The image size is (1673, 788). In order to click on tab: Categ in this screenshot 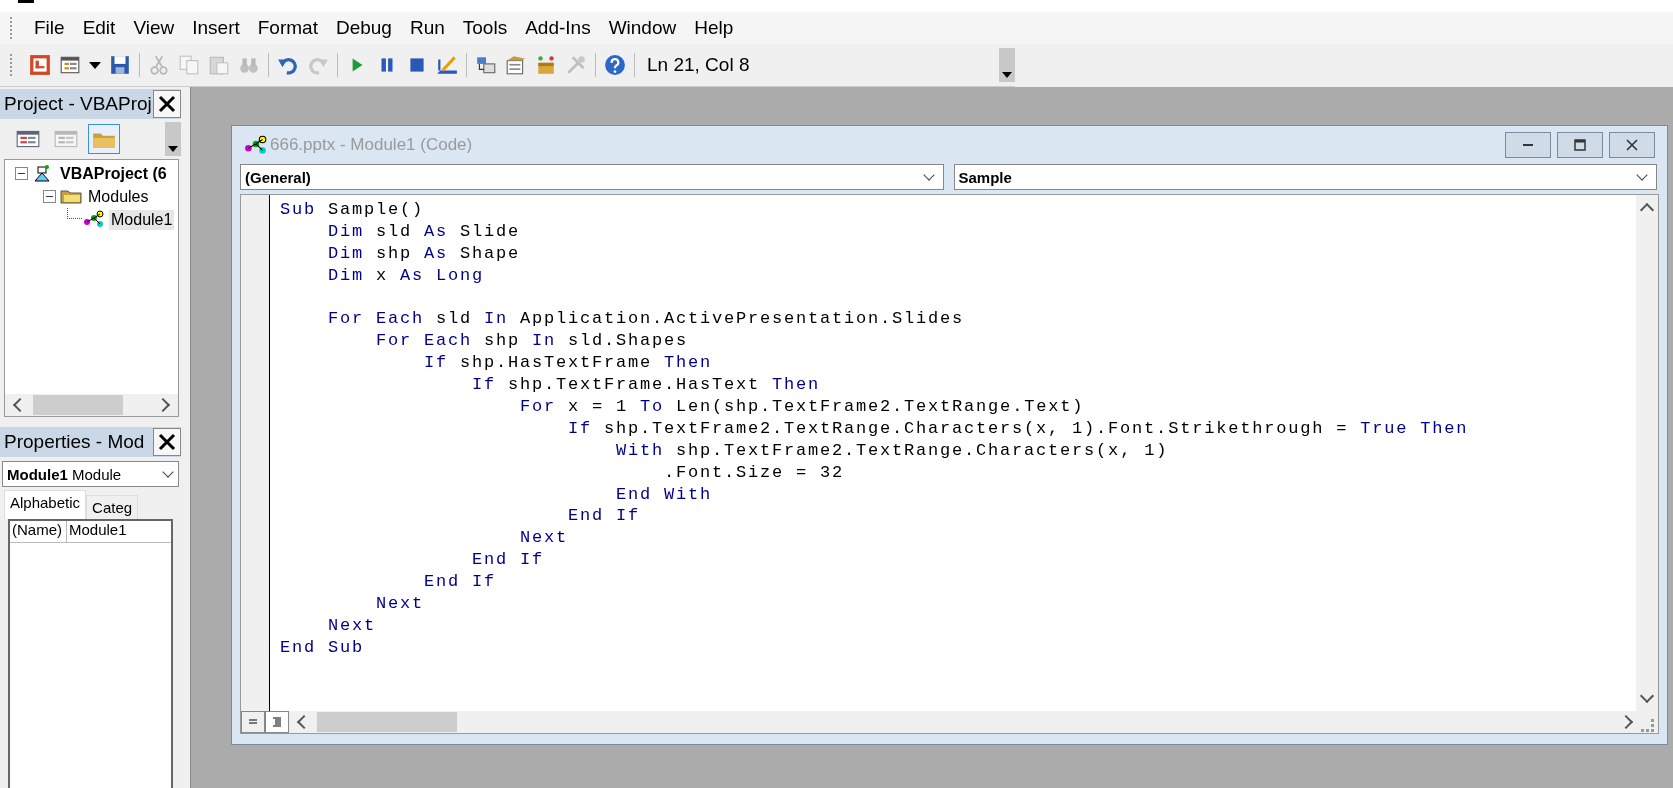, I will do `click(112, 507)`.